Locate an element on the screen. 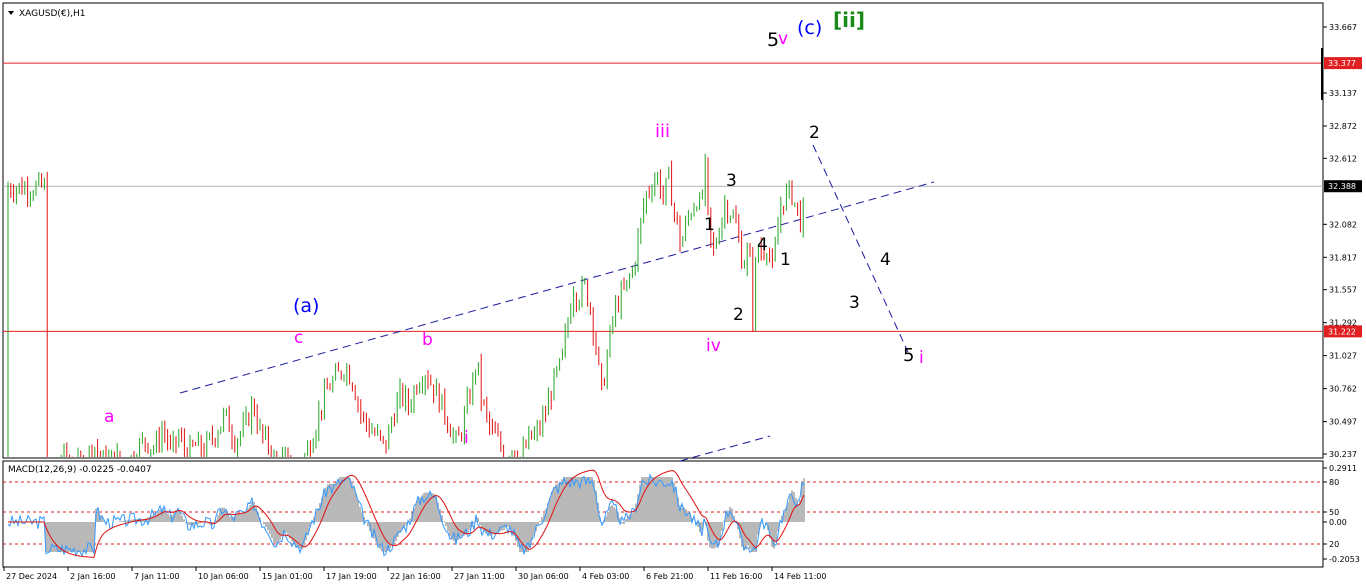 The height and width of the screenshot is (588, 1366). wave-label: c is located at coordinates (298, 338).